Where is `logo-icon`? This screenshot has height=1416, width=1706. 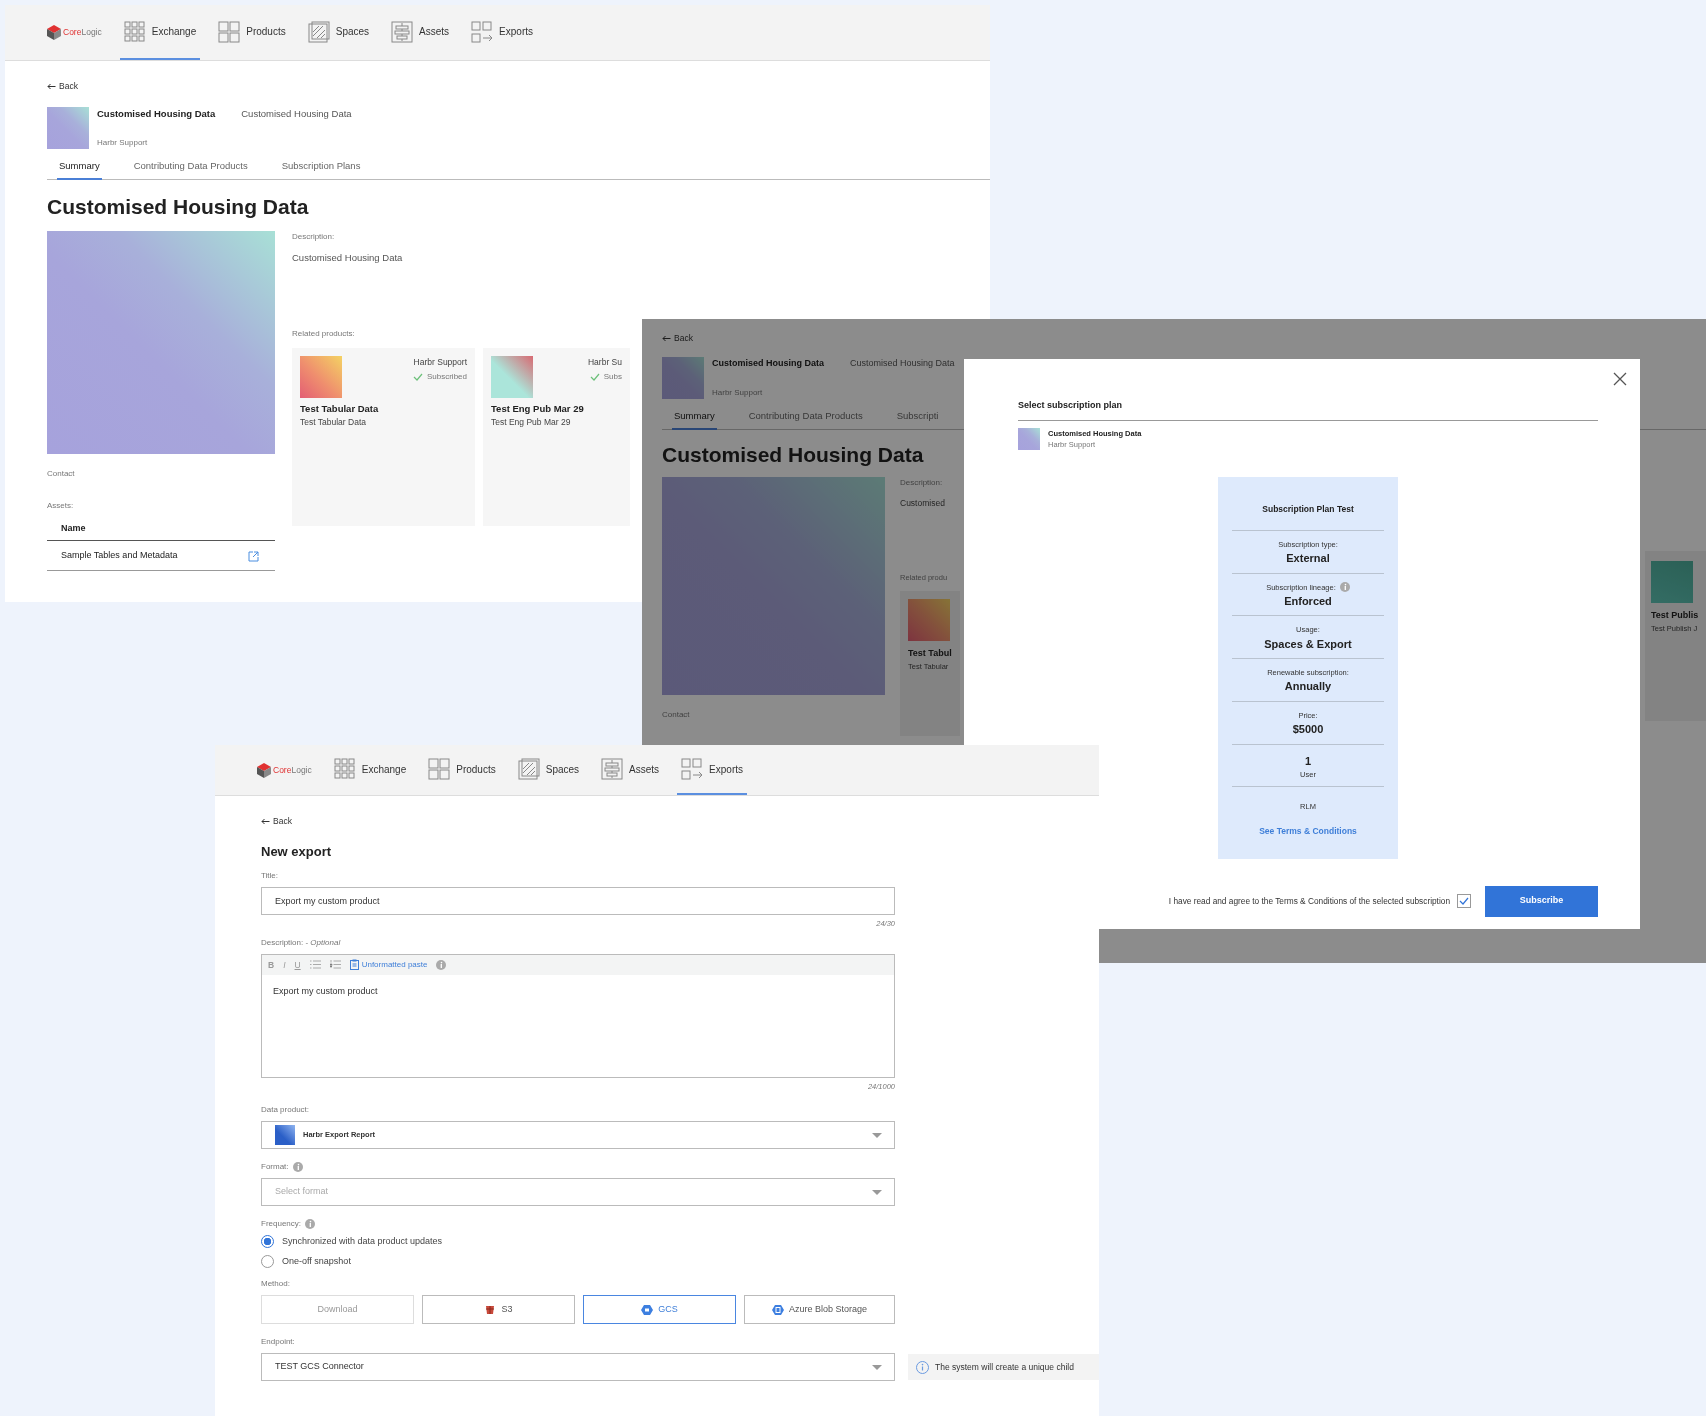 logo-icon is located at coordinates (264, 770).